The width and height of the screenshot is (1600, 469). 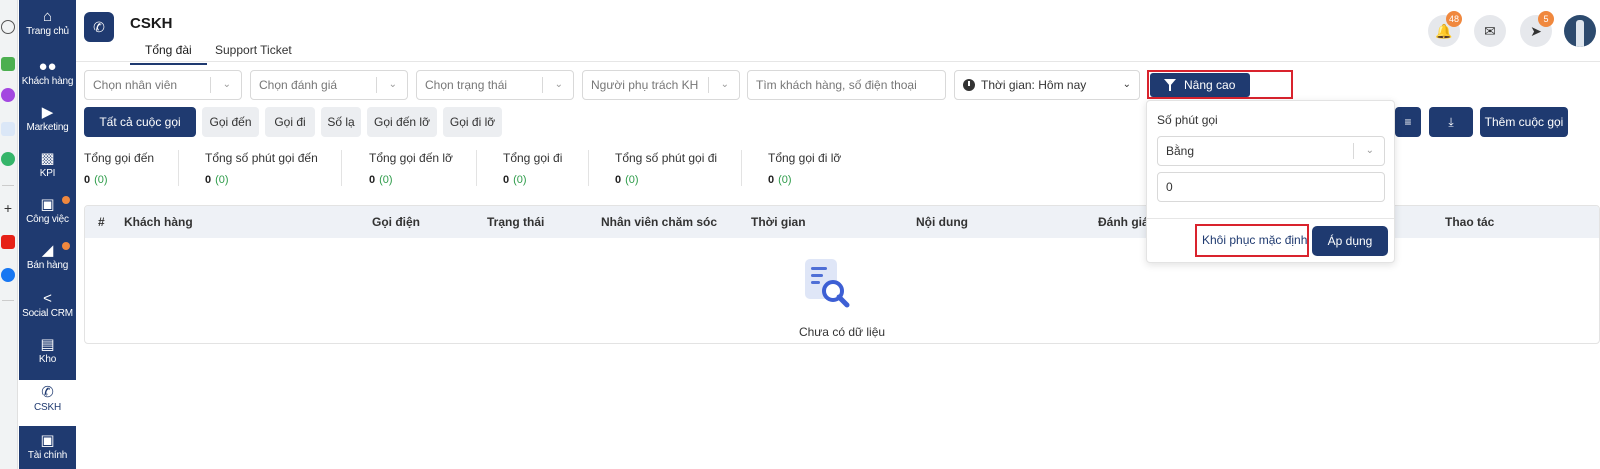 I want to click on stat-label: Tổng số phút gọi đi, so click(x=666, y=158).